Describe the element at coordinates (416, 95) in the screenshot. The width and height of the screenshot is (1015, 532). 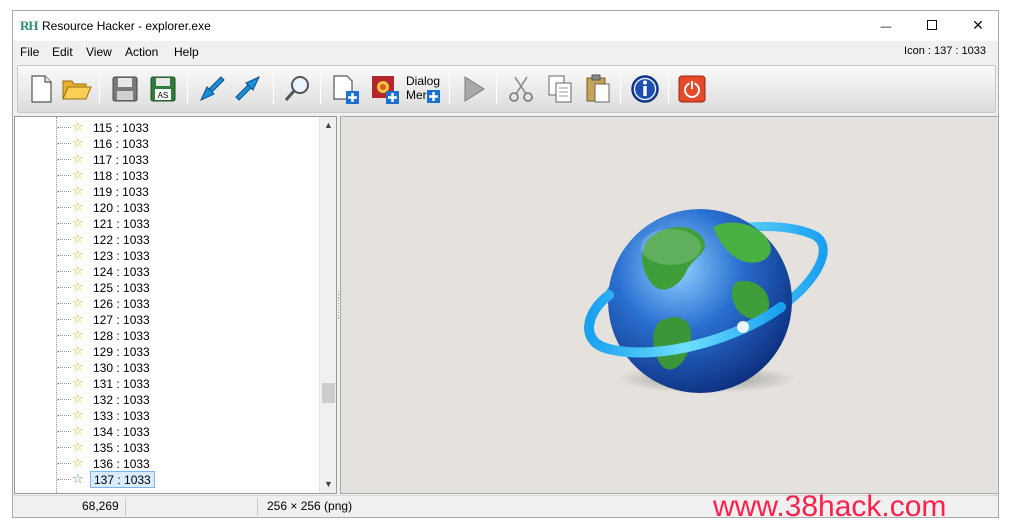
I see `menu-label: Mer` at that location.